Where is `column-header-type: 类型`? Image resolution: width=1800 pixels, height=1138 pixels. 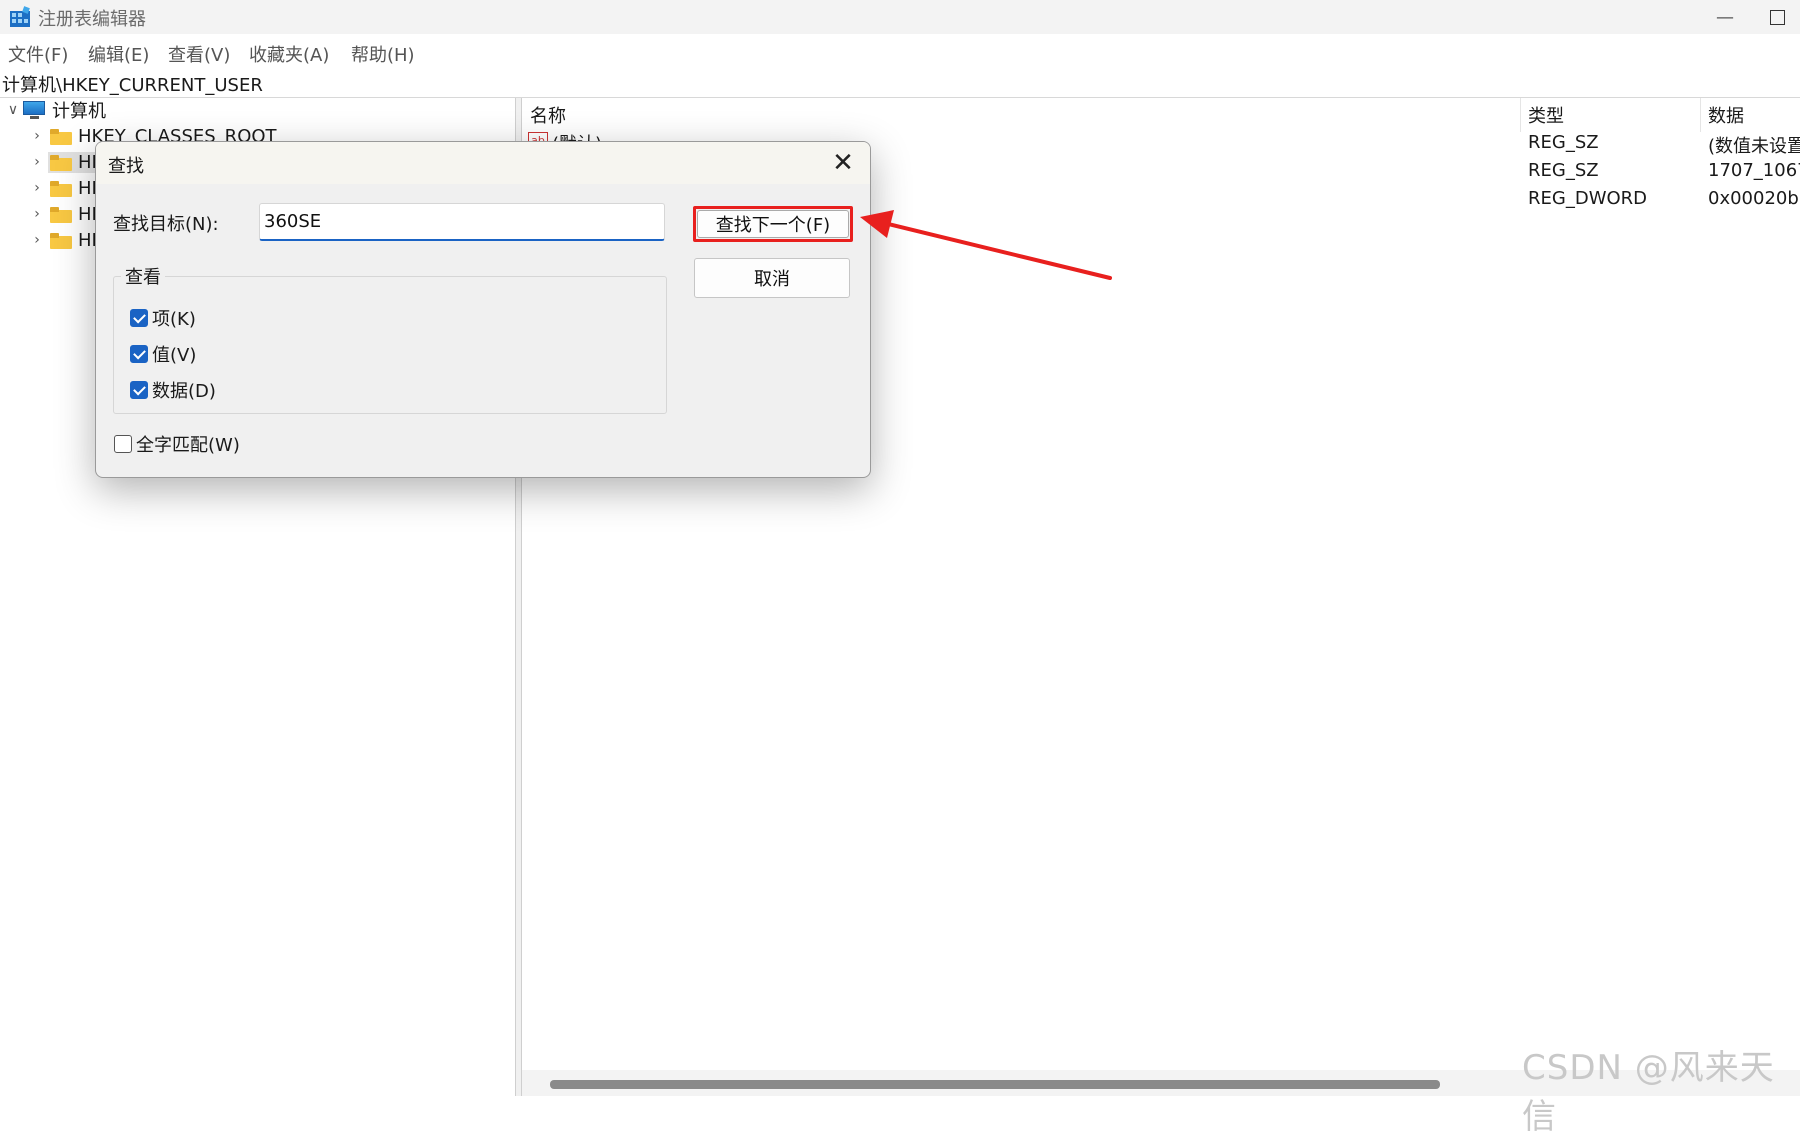
column-header-type: 类型 is located at coordinates (1546, 115).